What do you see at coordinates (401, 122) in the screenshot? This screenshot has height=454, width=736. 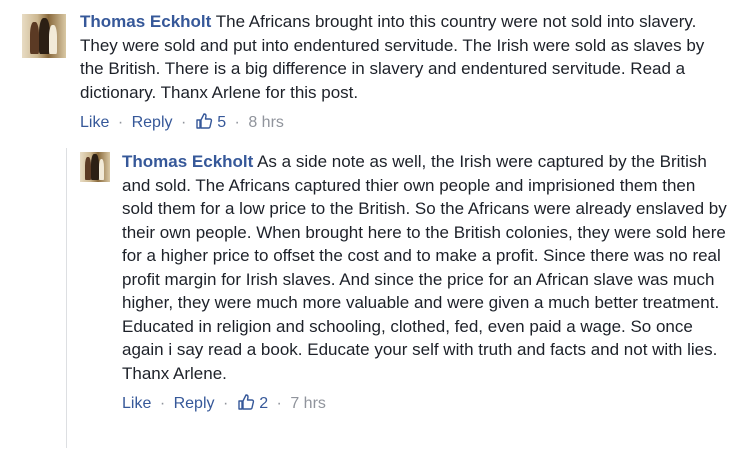 I see `comment-actions: Like · Reply · 5 · 8 hrs` at bounding box center [401, 122].